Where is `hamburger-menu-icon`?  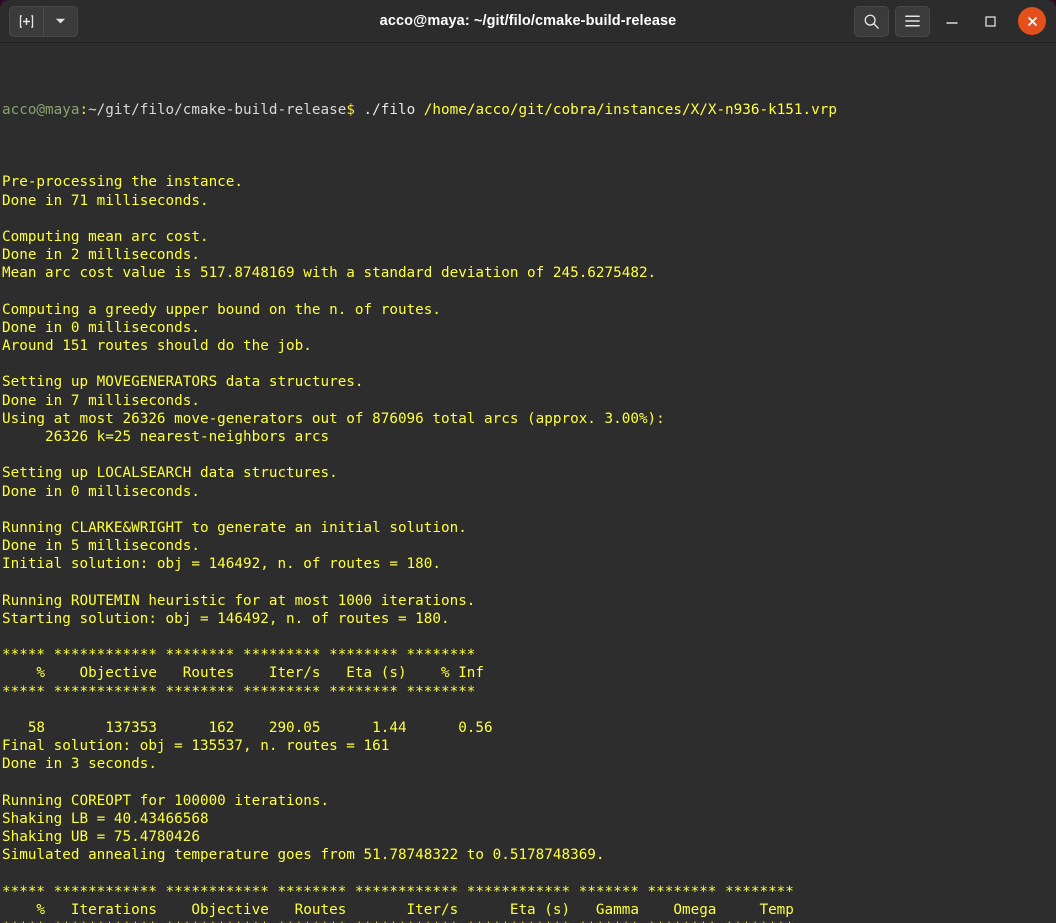
hamburger-menu-icon is located at coordinates (912, 21).